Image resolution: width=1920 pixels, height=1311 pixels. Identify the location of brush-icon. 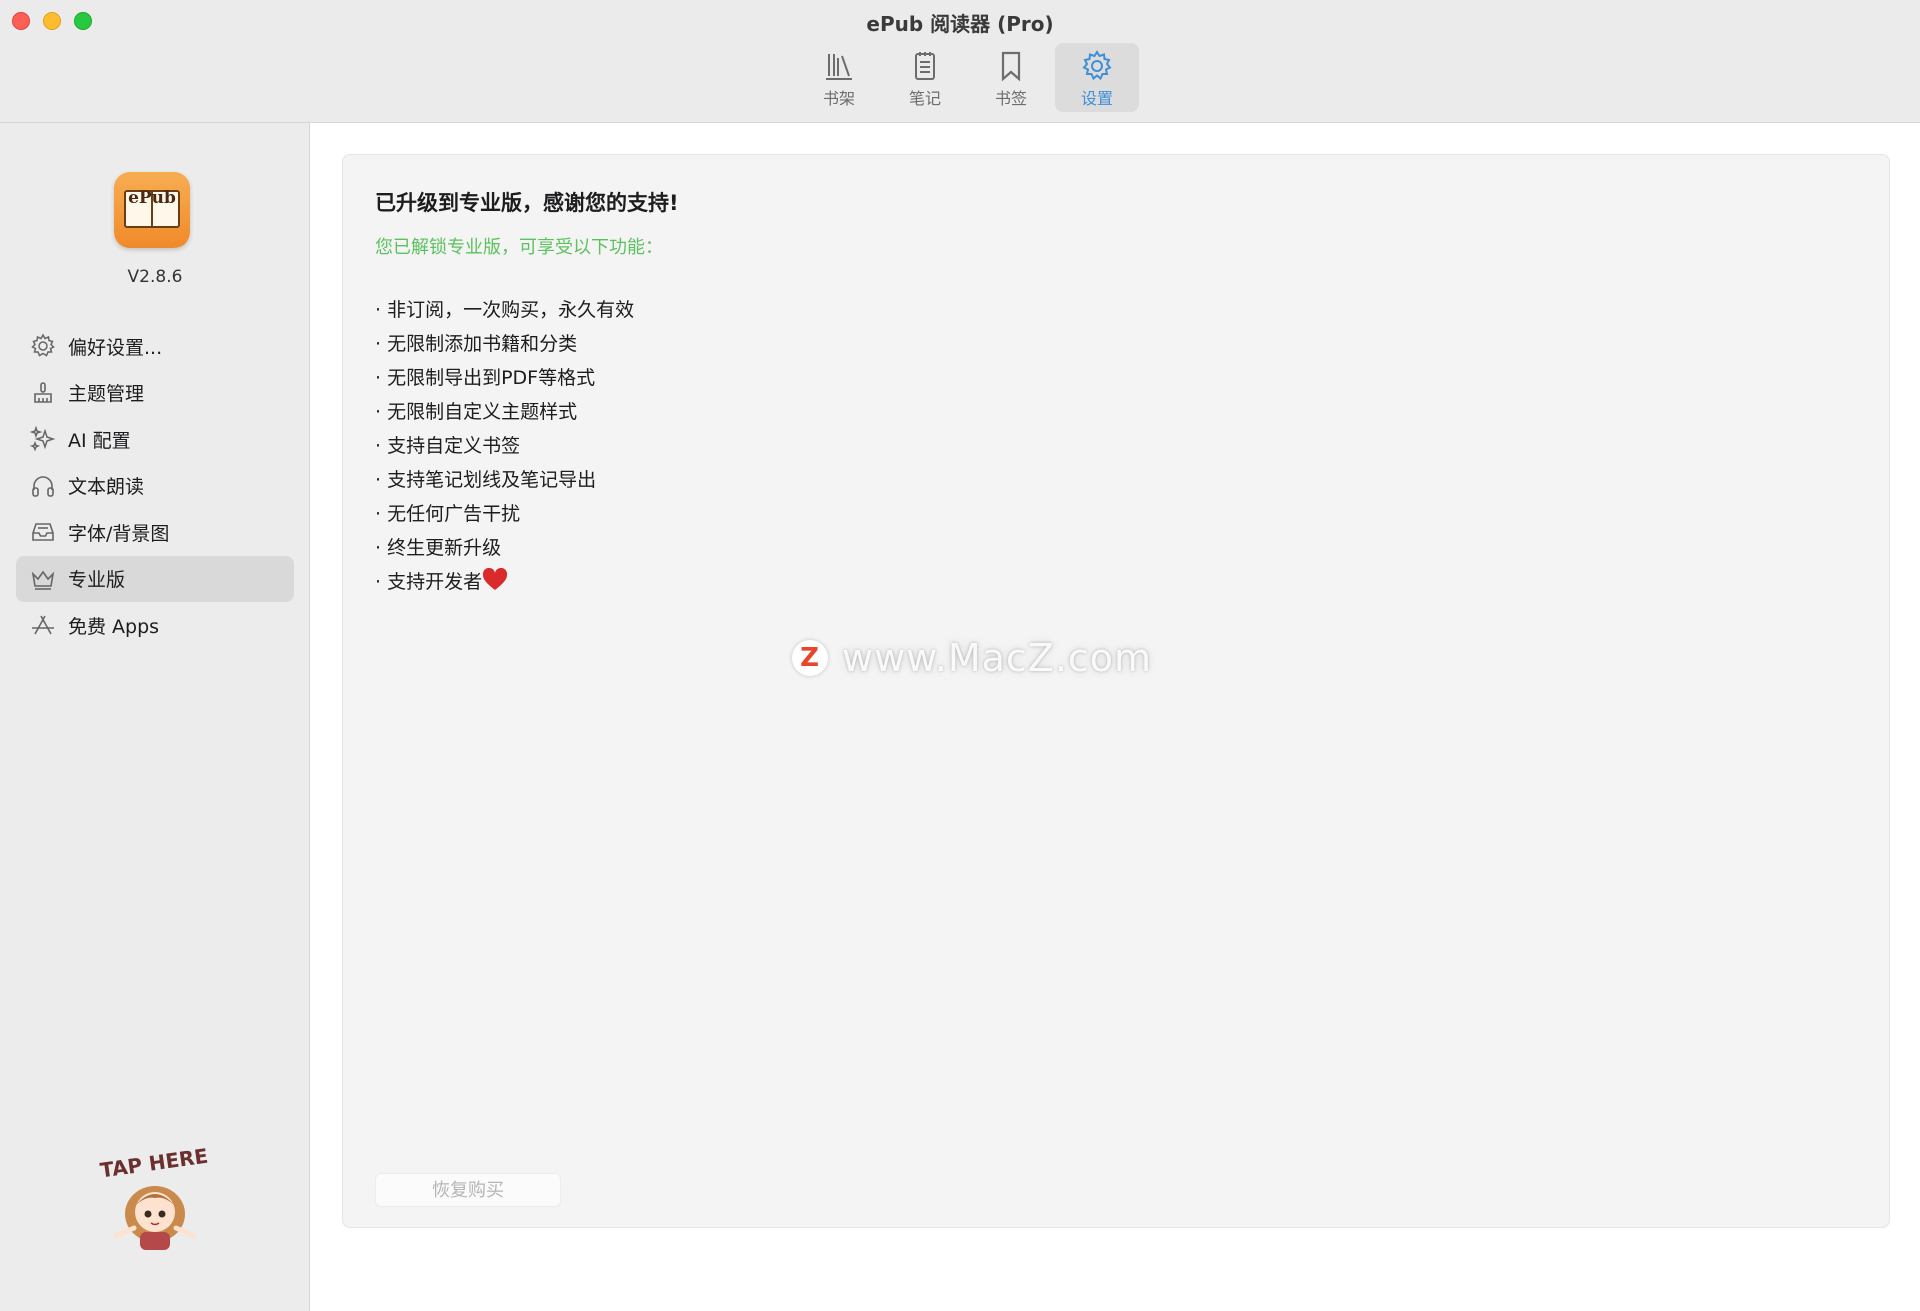
(43, 392).